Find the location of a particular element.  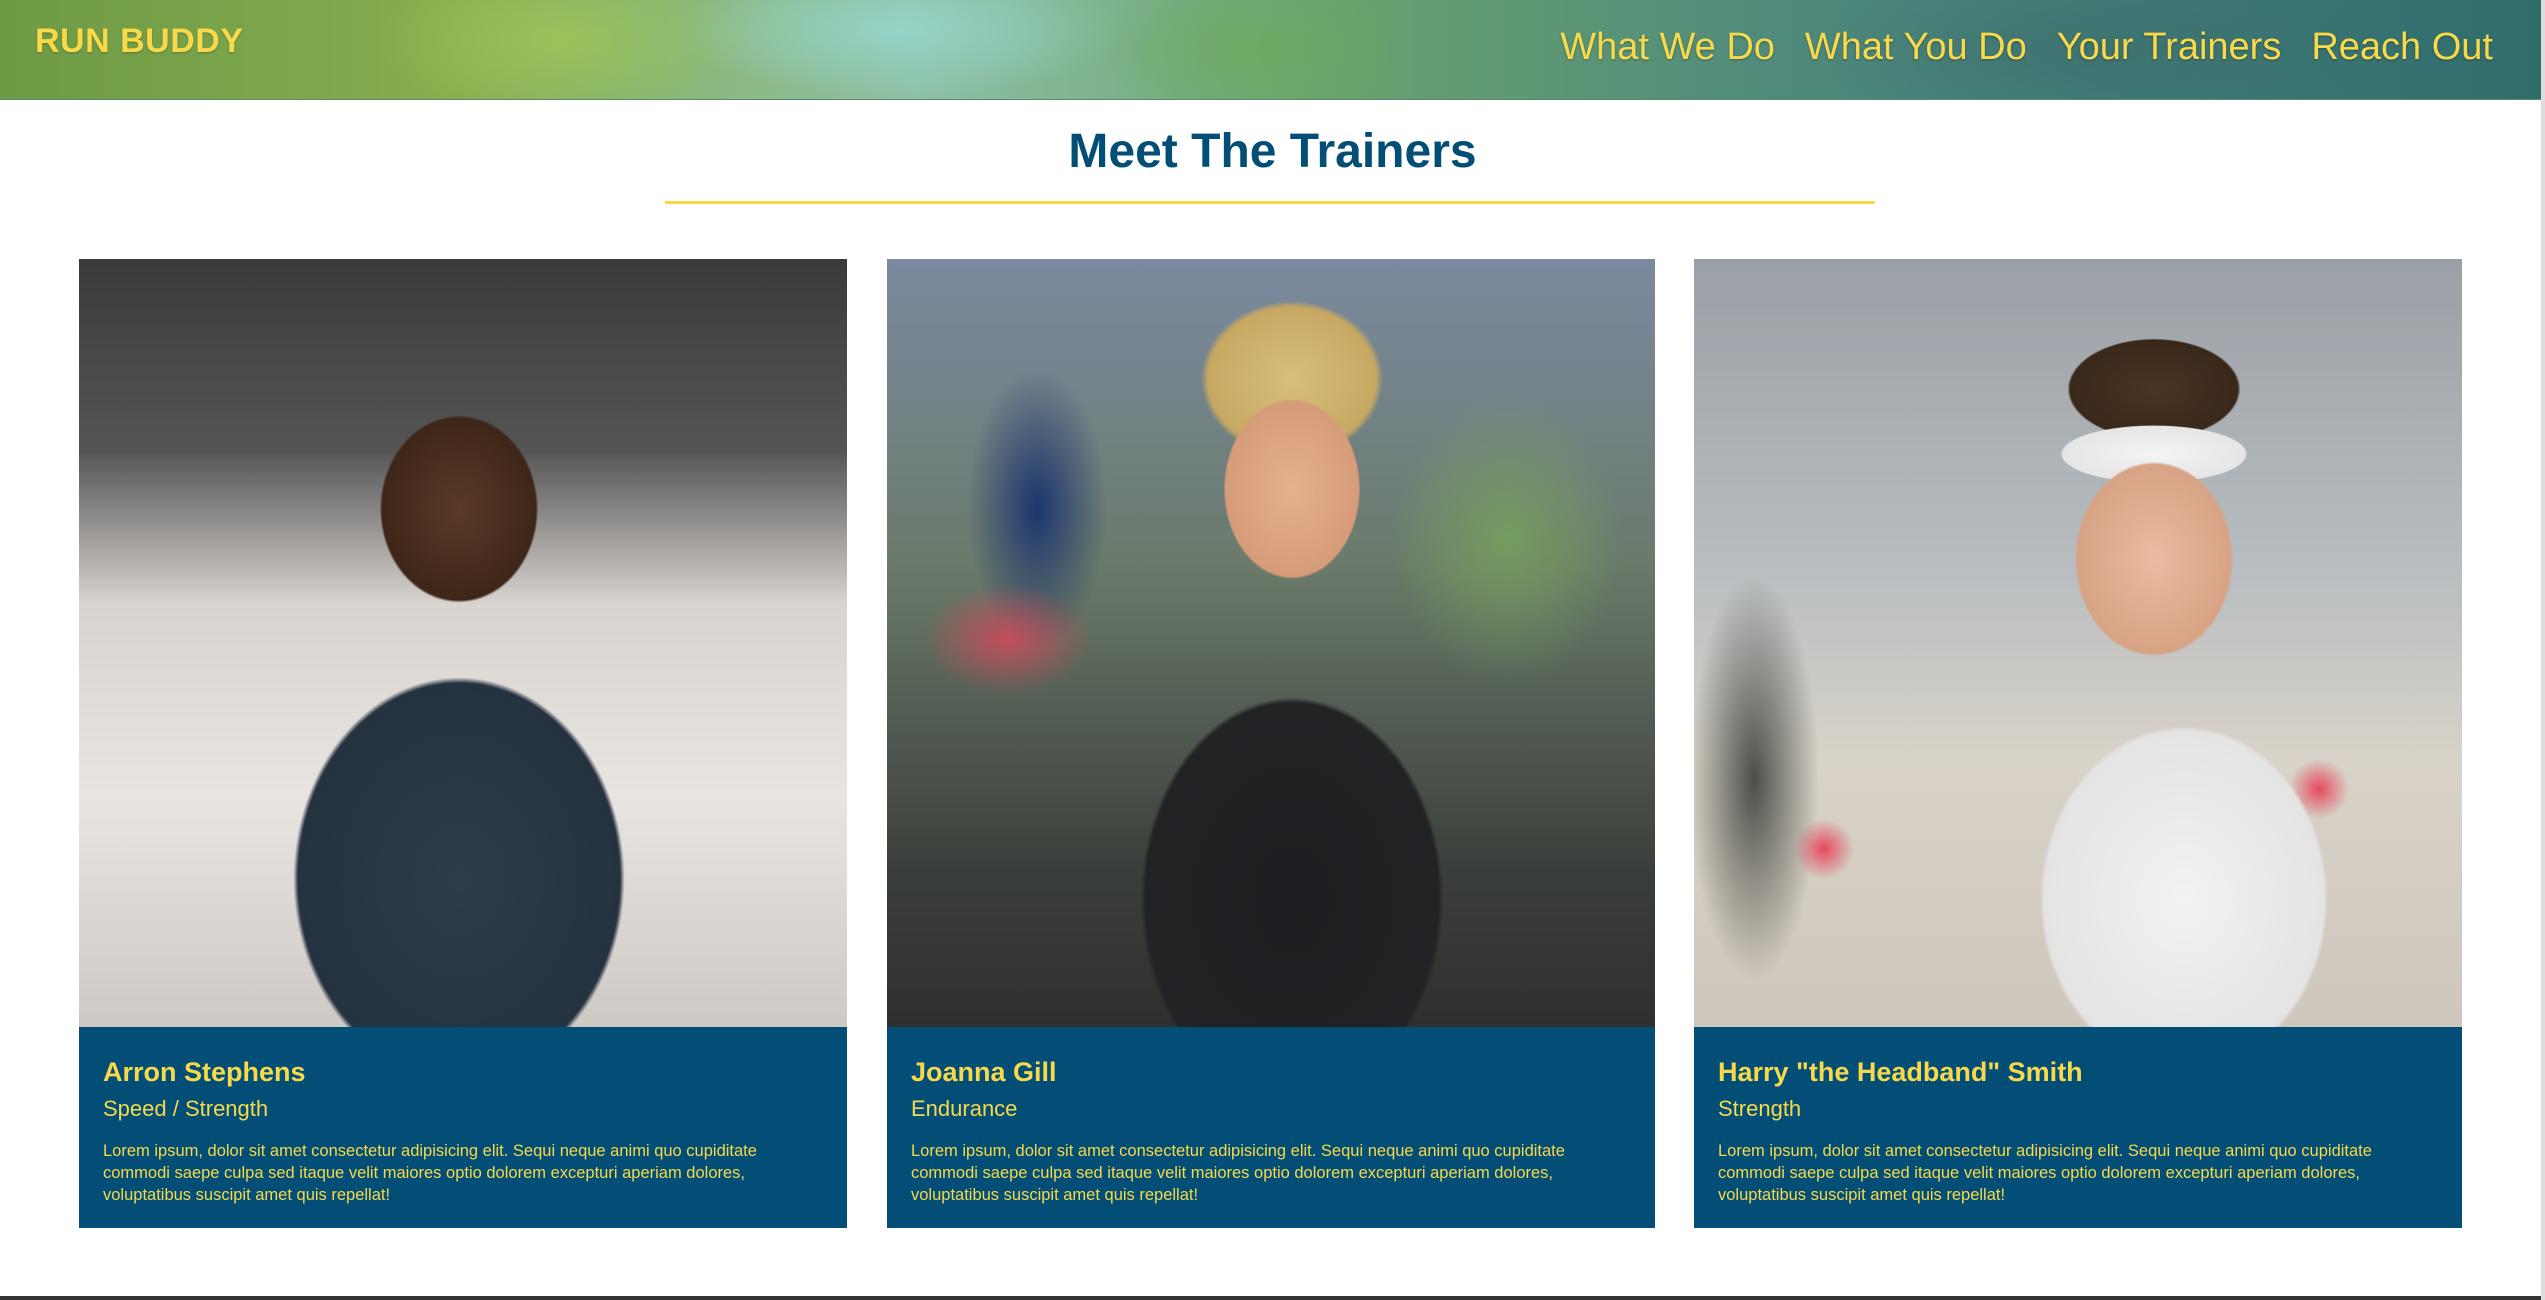

trainer-role: Endurance is located at coordinates (964, 1108).